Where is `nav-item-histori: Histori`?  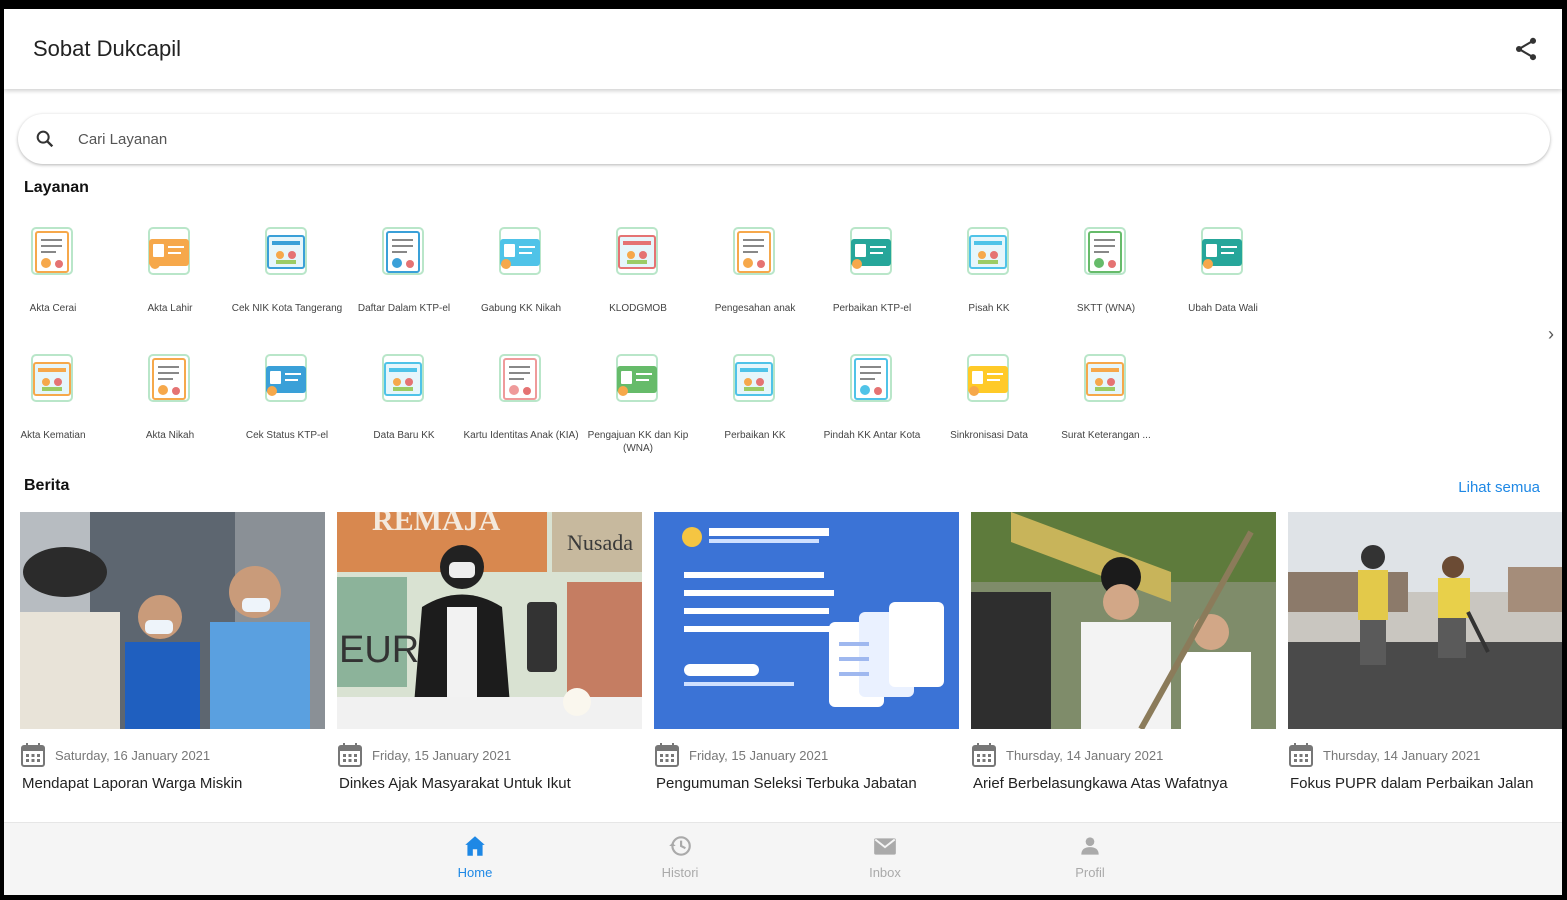
nav-item-histori: Histori is located at coordinates (680, 856).